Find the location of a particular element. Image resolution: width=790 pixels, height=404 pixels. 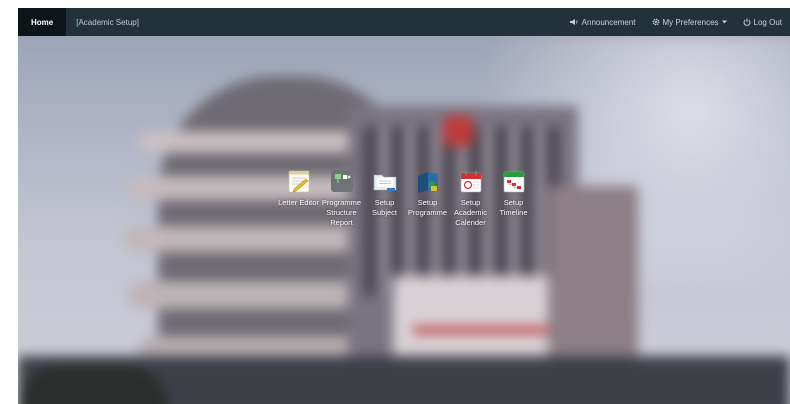

logout-link: Log Out is located at coordinates (762, 22).